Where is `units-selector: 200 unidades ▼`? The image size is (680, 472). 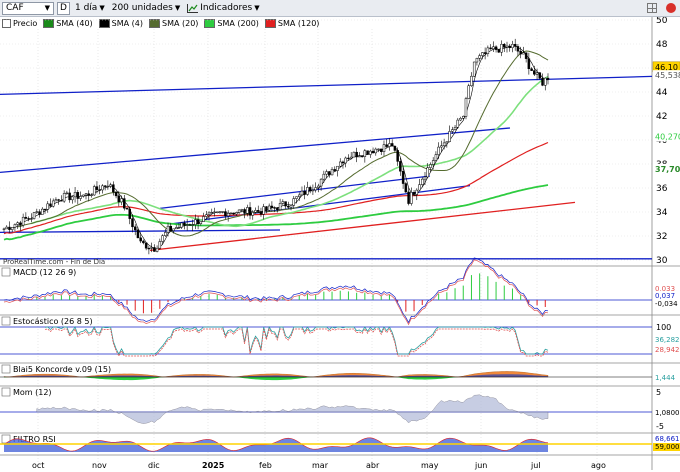
units-selector: 200 unidades ▼ is located at coordinates (146, 8).